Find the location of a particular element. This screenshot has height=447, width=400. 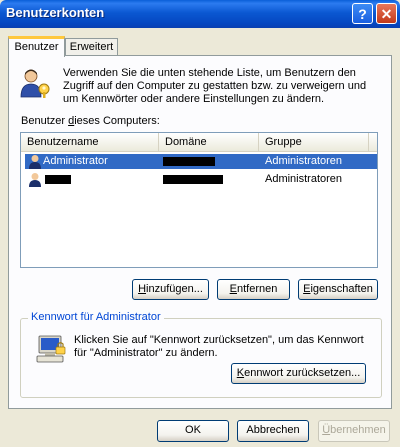

column-header-domain: Domäne is located at coordinates (209, 142).